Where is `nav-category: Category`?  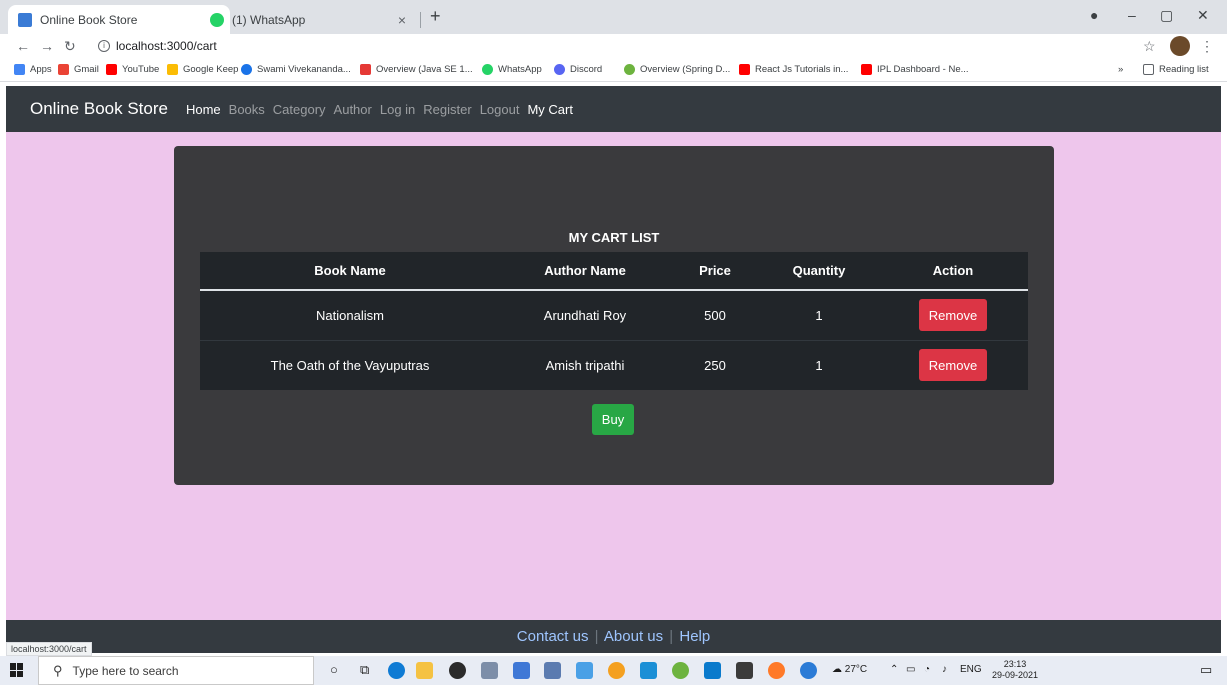 nav-category: Category is located at coordinates (299, 109).